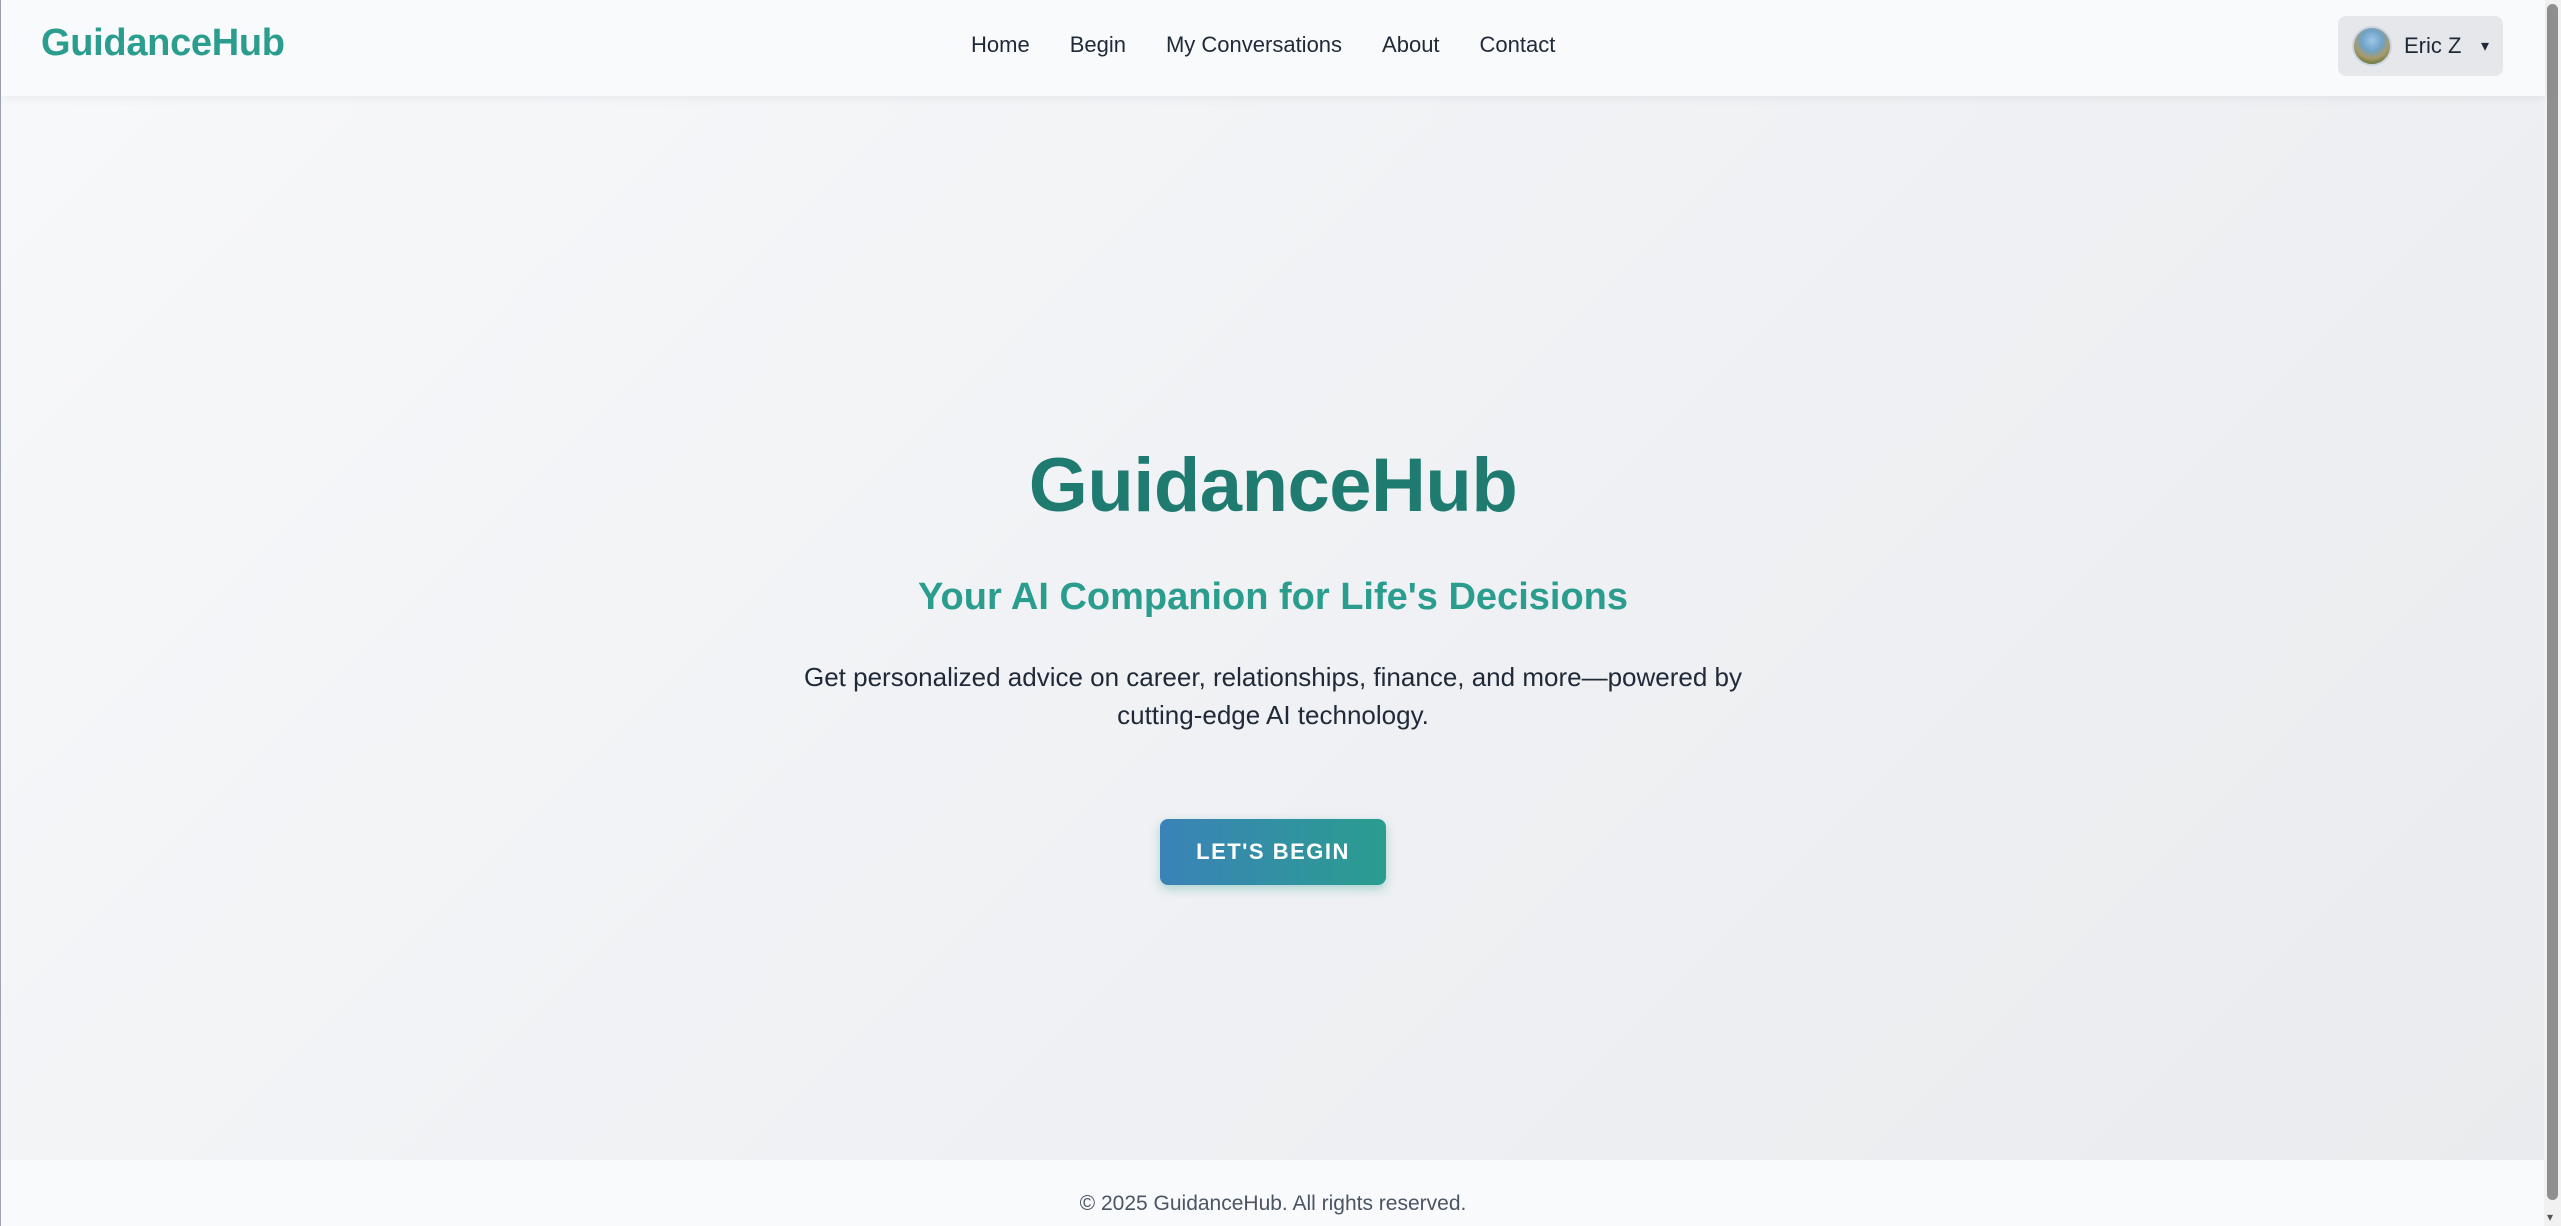 The image size is (2561, 1226). Describe the element at coordinates (1254, 45) in the screenshot. I see `nav-link-my-conversations: My Conversations` at that location.